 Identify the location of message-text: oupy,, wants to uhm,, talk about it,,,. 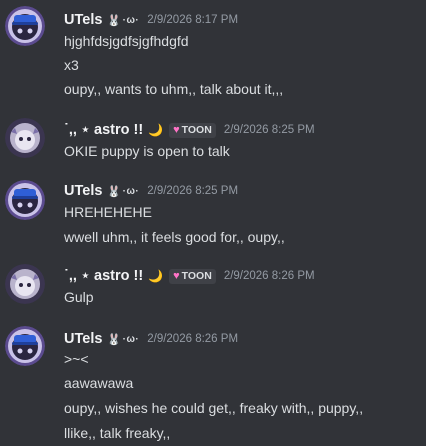
(174, 89).